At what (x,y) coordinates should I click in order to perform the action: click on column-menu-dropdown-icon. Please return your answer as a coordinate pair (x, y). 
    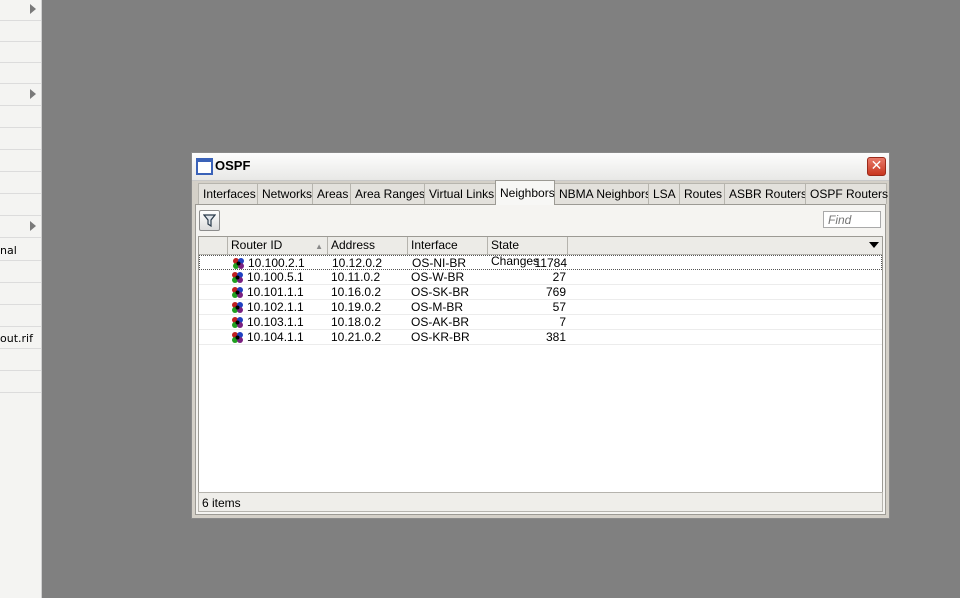
    Looking at the image, I should click on (874, 245).